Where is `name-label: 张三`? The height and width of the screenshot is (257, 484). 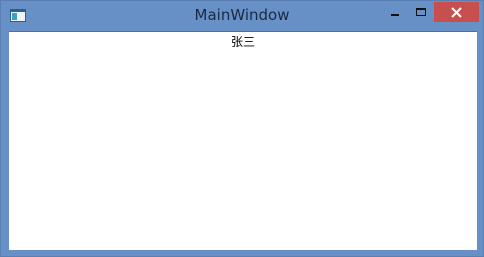
name-label: 张三 is located at coordinates (242, 42).